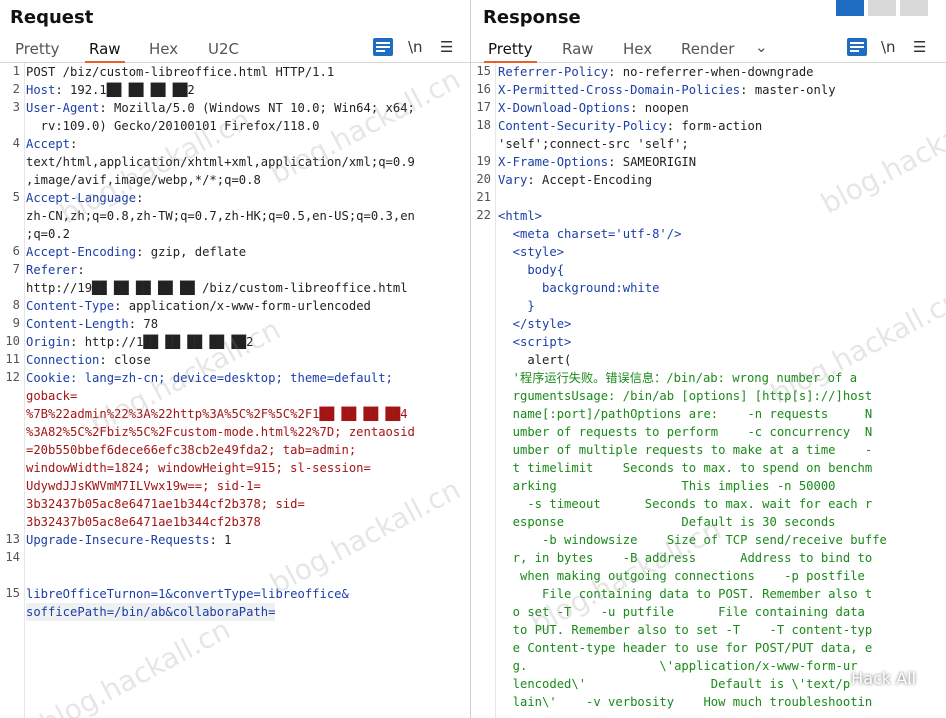 The image size is (946, 718). I want to click on cookie-value: UdywdJJsKWVmM7ILVwx19w==; sid-1=, so click(143, 486).